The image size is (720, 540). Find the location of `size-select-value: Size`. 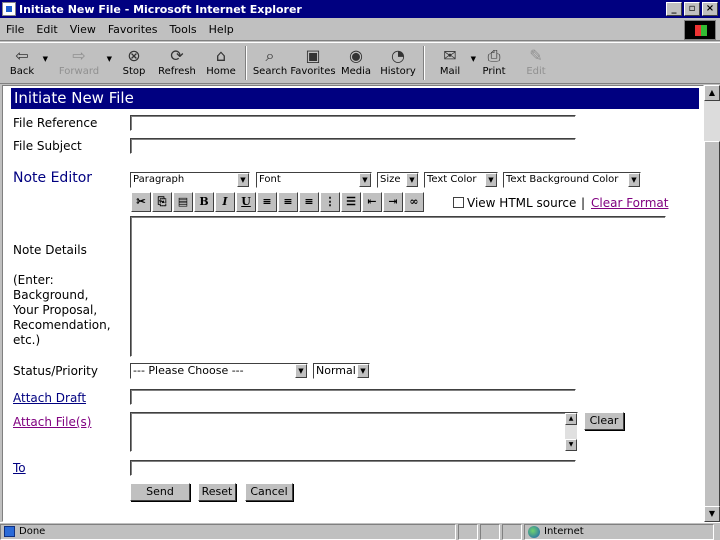

size-select-value: Size is located at coordinates (390, 179).